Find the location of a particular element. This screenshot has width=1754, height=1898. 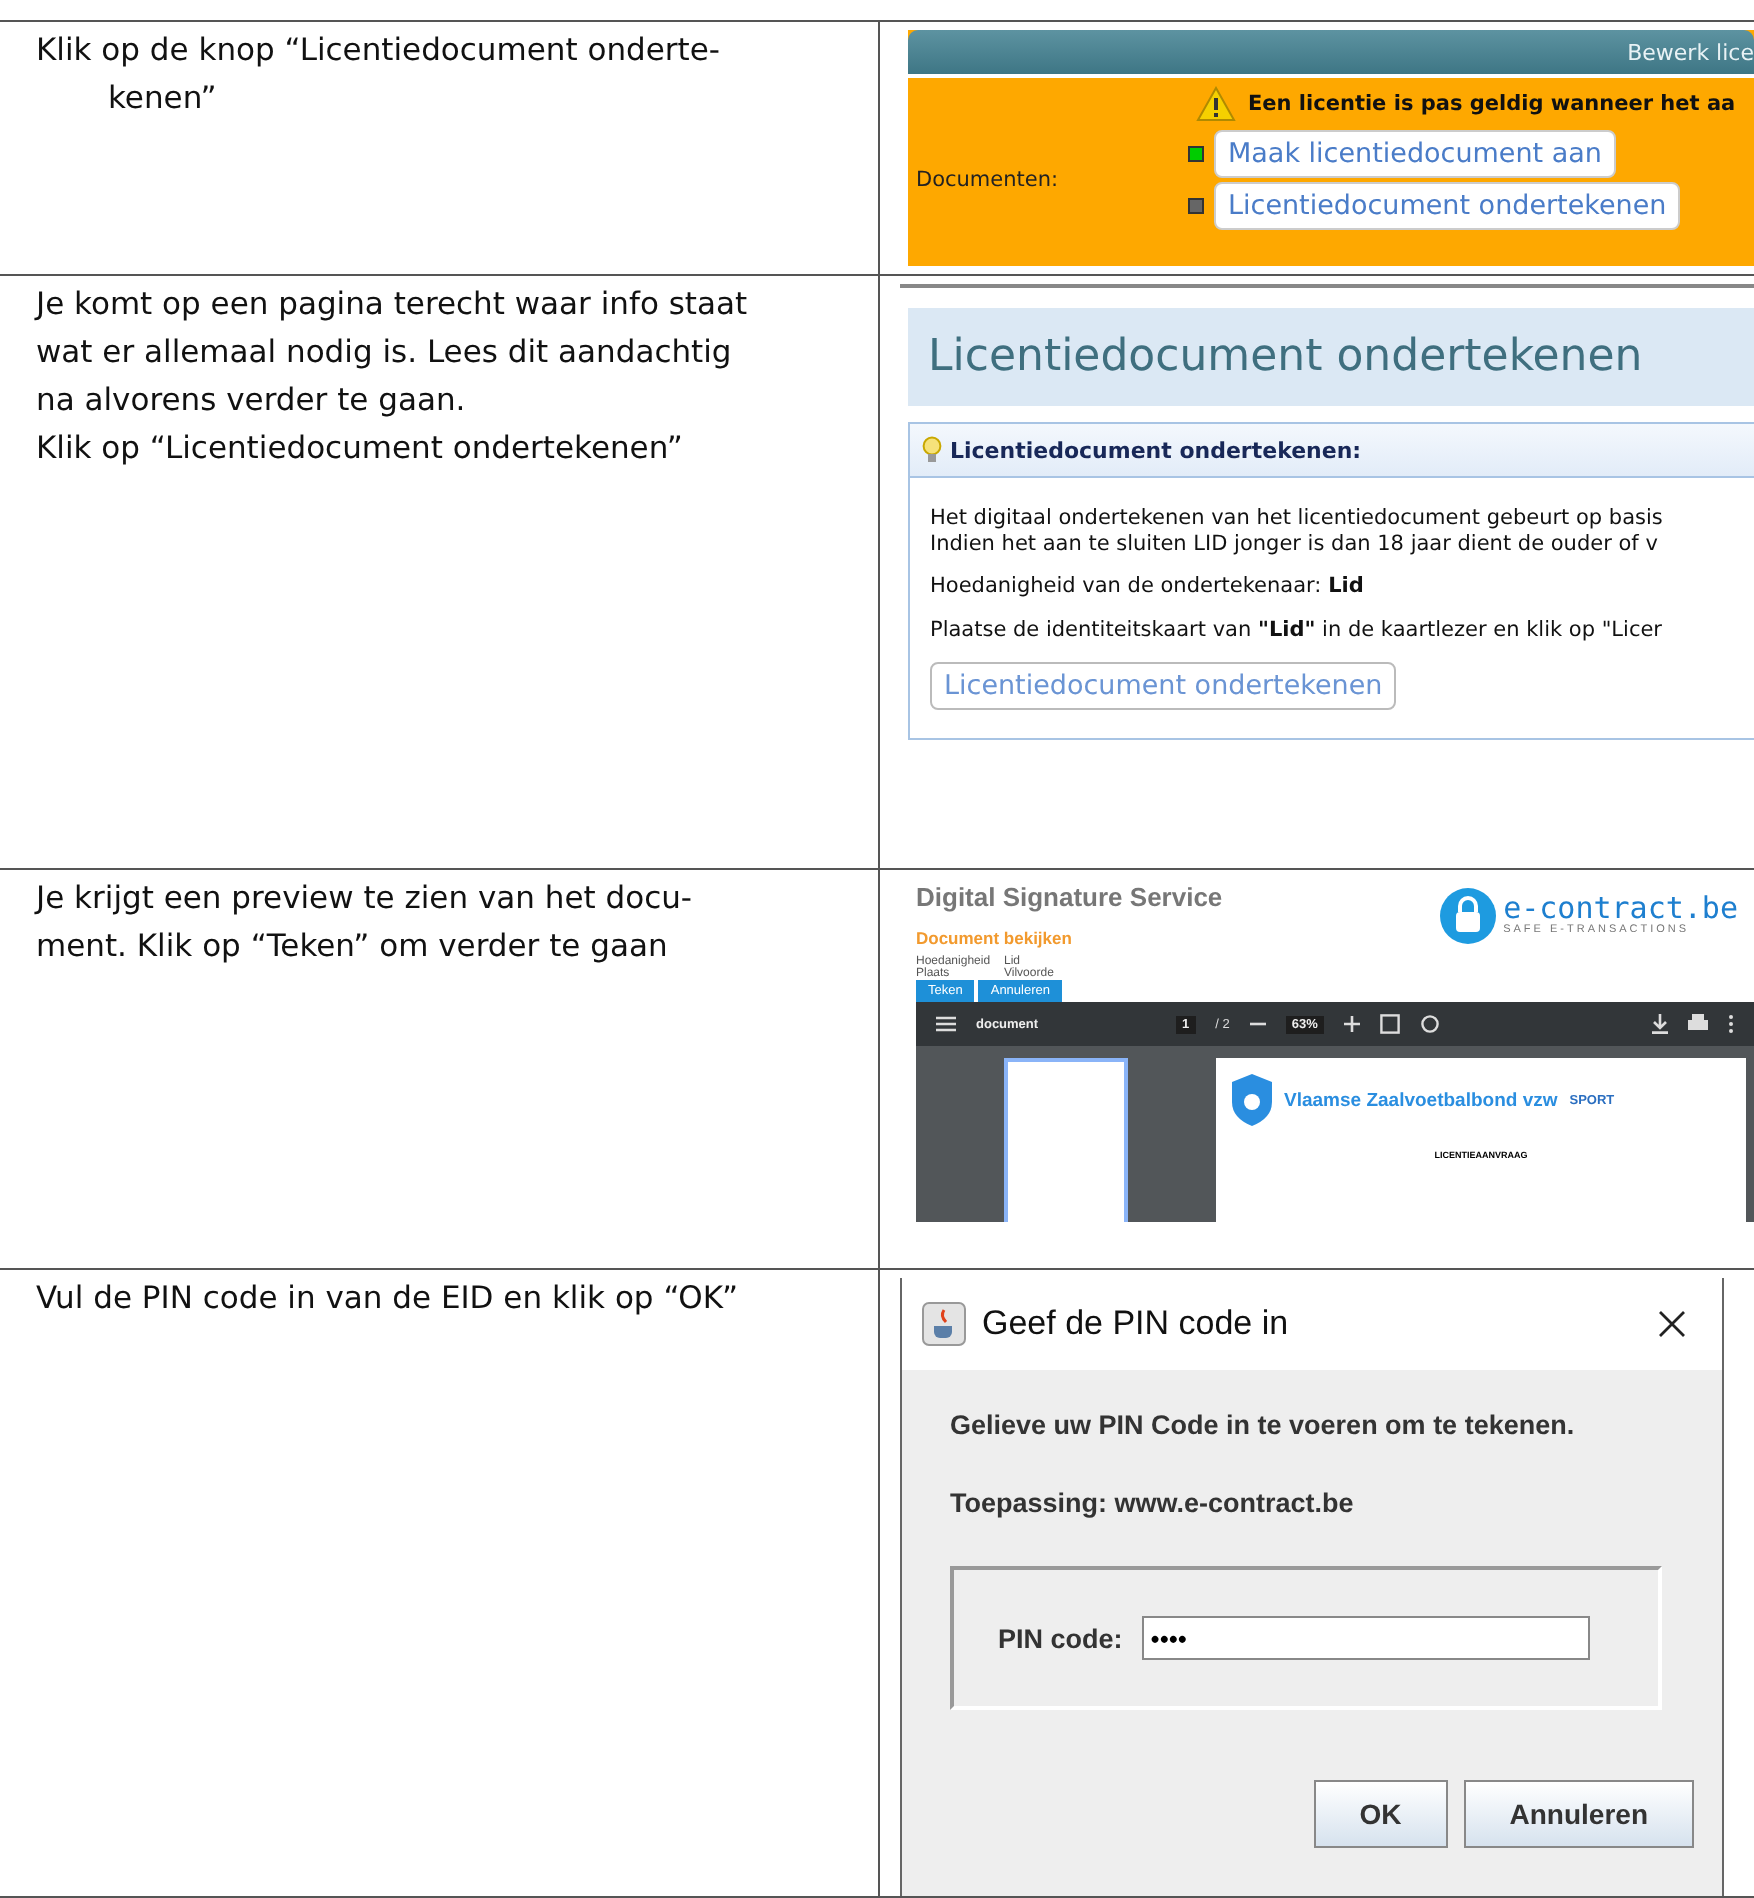

download-icon is located at coordinates (1660, 1024).